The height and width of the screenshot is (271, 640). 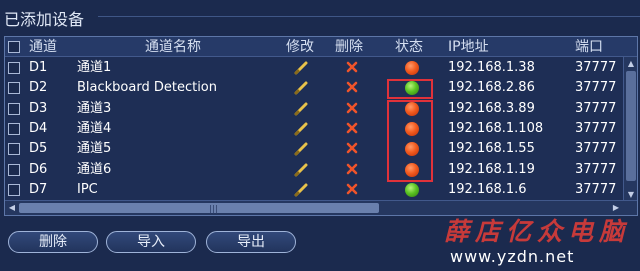 I want to click on table-row: D7 IPC 192.168.1.6 37777, so click(x=321, y=190).